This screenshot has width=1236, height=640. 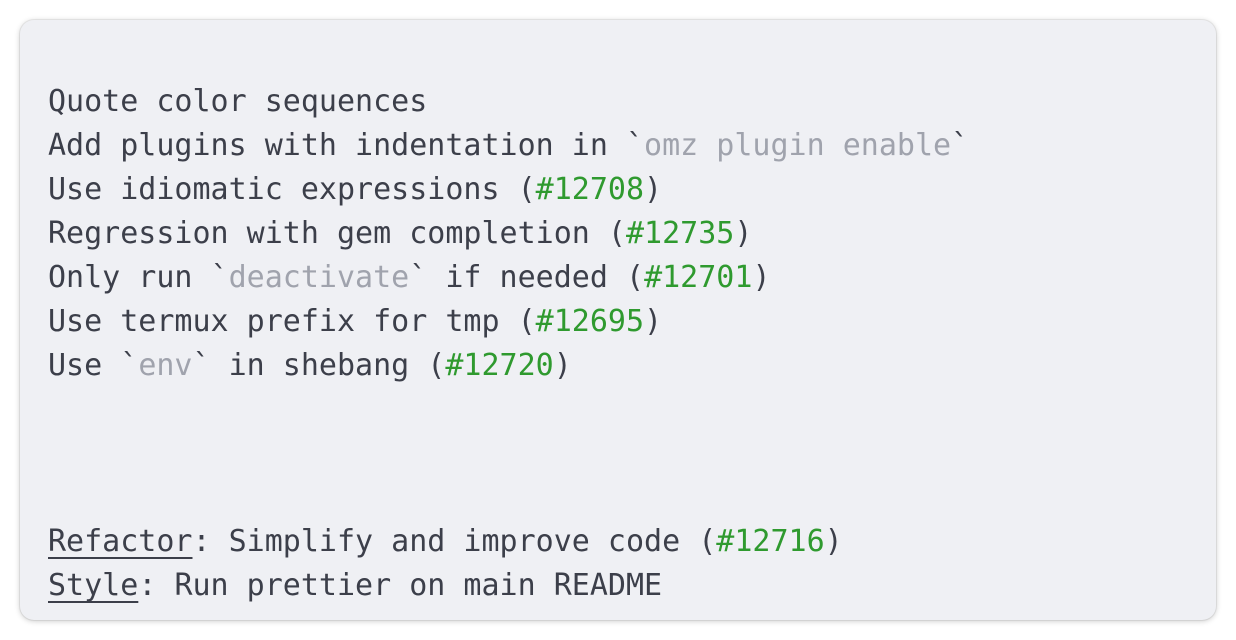 What do you see at coordinates (319, 277) in the screenshot?
I see `inline-code: deactivate` at bounding box center [319, 277].